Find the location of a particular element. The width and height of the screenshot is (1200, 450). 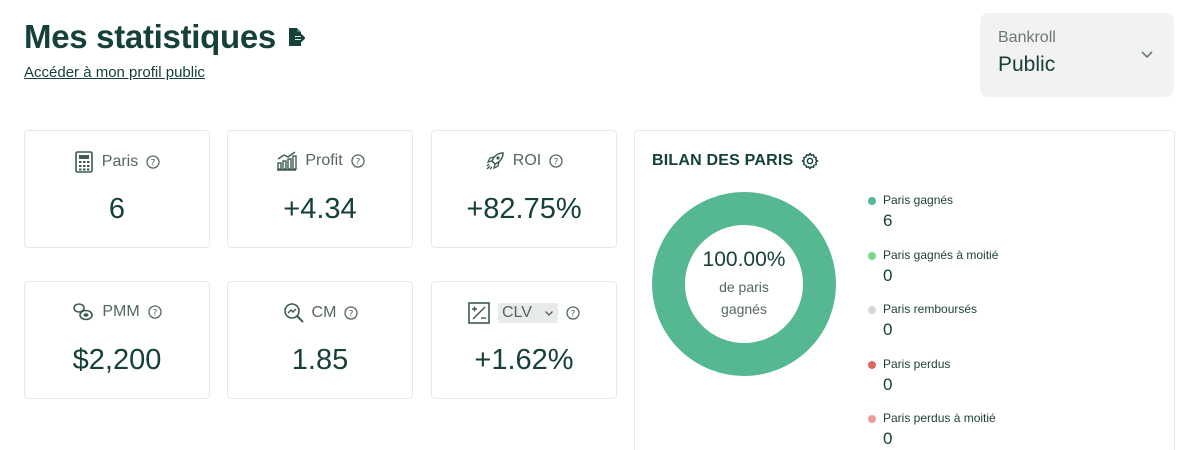

magnifier-chart-icon is located at coordinates (293, 313).